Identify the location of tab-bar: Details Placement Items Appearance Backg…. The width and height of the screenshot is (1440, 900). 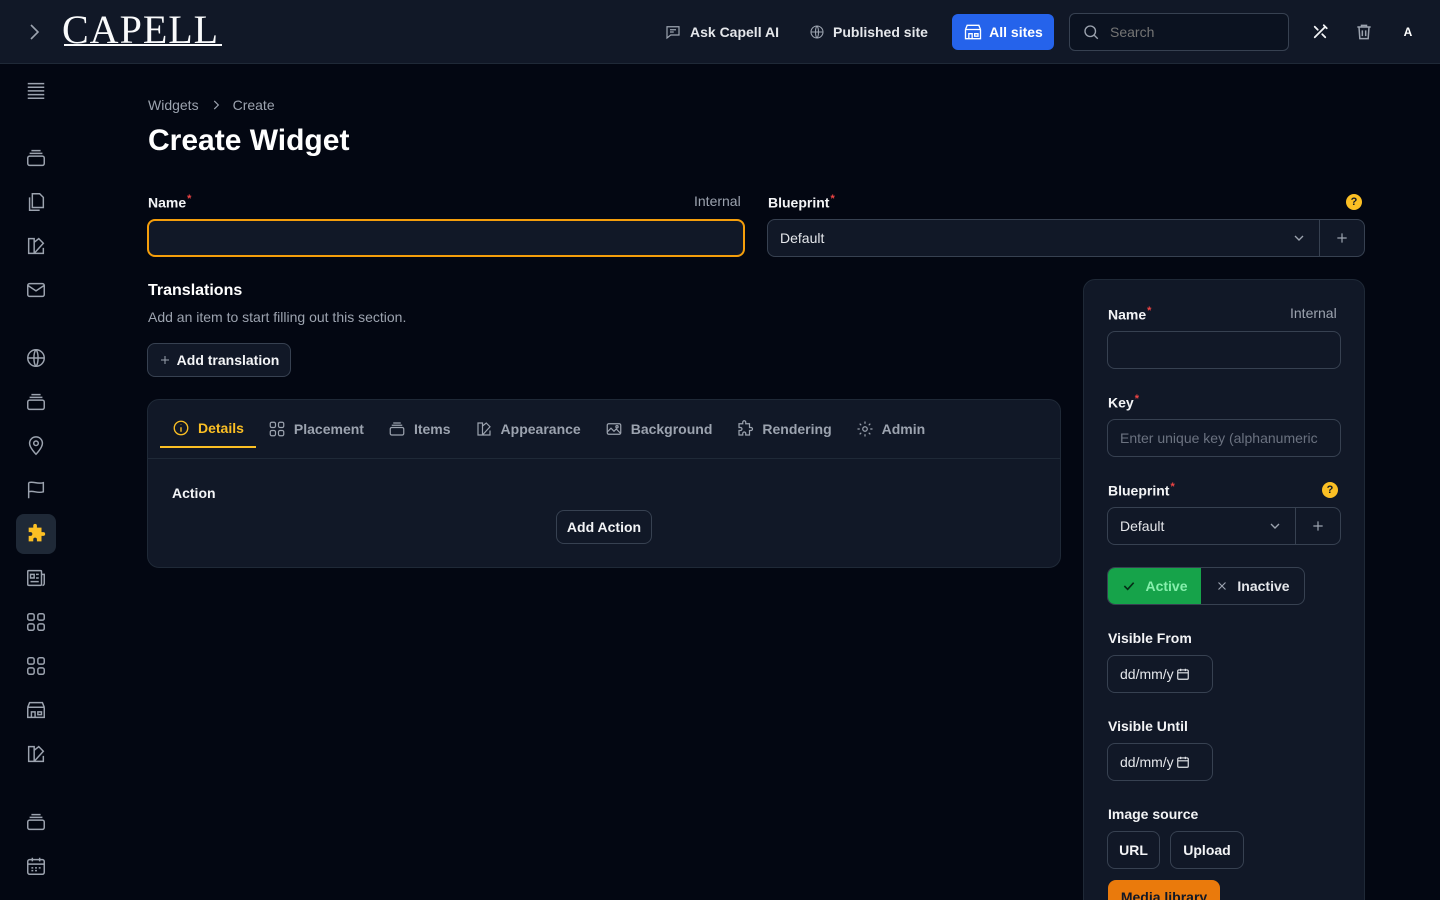
(548, 429).